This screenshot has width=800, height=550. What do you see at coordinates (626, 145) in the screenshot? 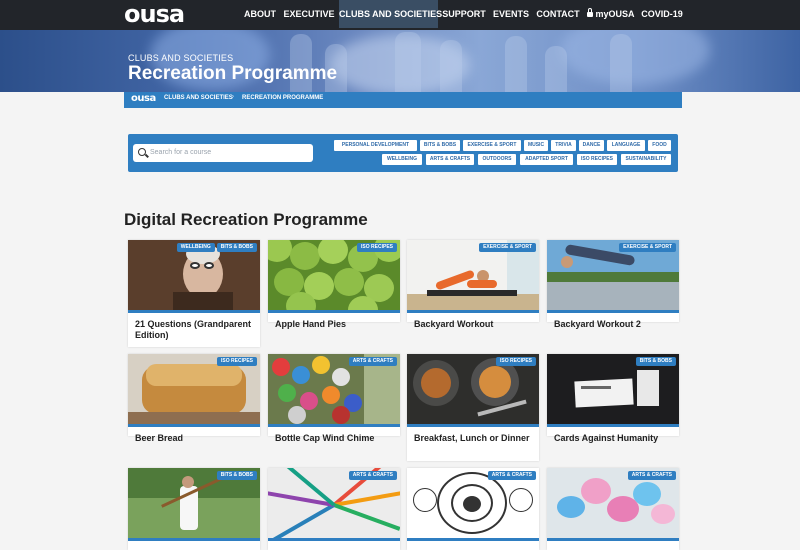
I see `tag-language: LANGUAGE` at bounding box center [626, 145].